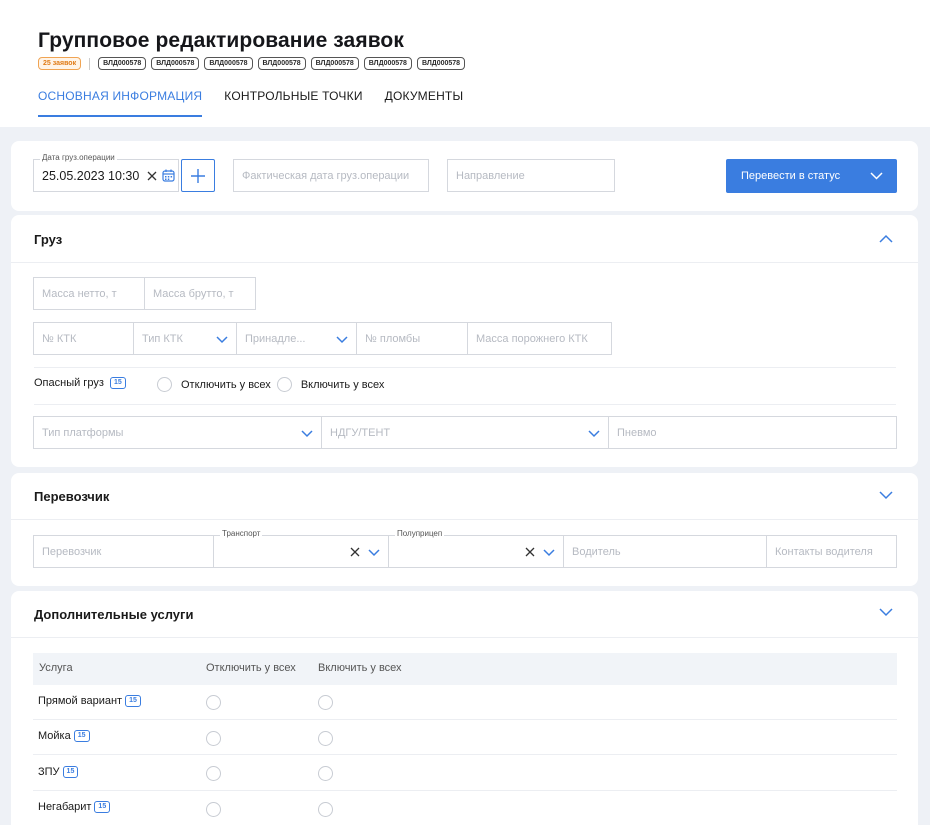 This screenshot has height=825, width=930. Describe the element at coordinates (185, 338) in the screenshot. I see `ktk-type-select: Тип КТК` at that location.